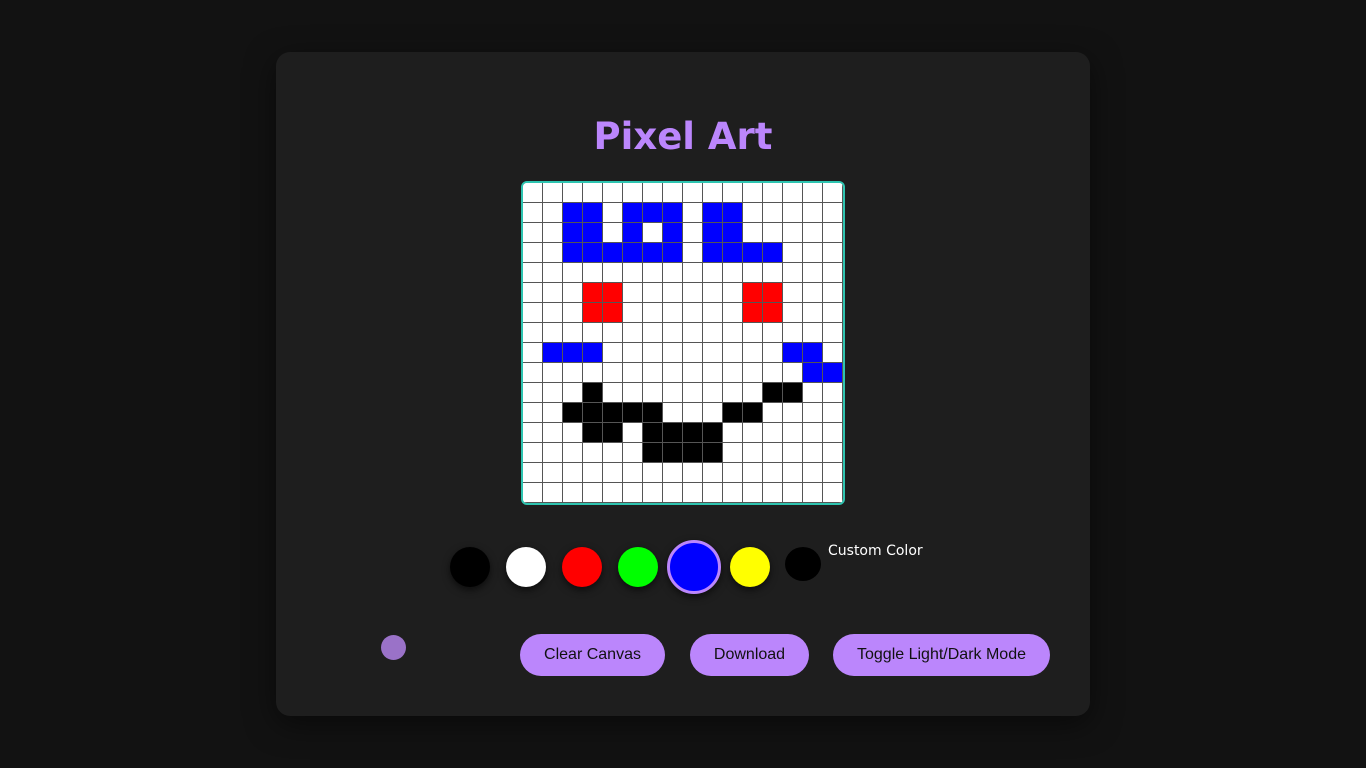  What do you see at coordinates (683, 343) in the screenshot?
I see `pixel-canvas` at bounding box center [683, 343].